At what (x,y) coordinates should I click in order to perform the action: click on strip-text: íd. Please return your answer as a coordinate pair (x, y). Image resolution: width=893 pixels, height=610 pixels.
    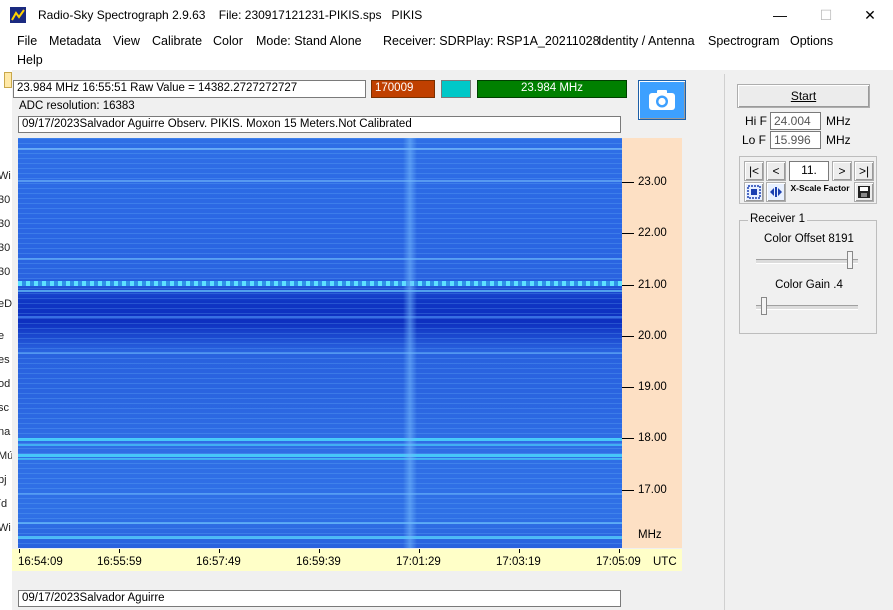
    Looking at the image, I should click on (4, 504).